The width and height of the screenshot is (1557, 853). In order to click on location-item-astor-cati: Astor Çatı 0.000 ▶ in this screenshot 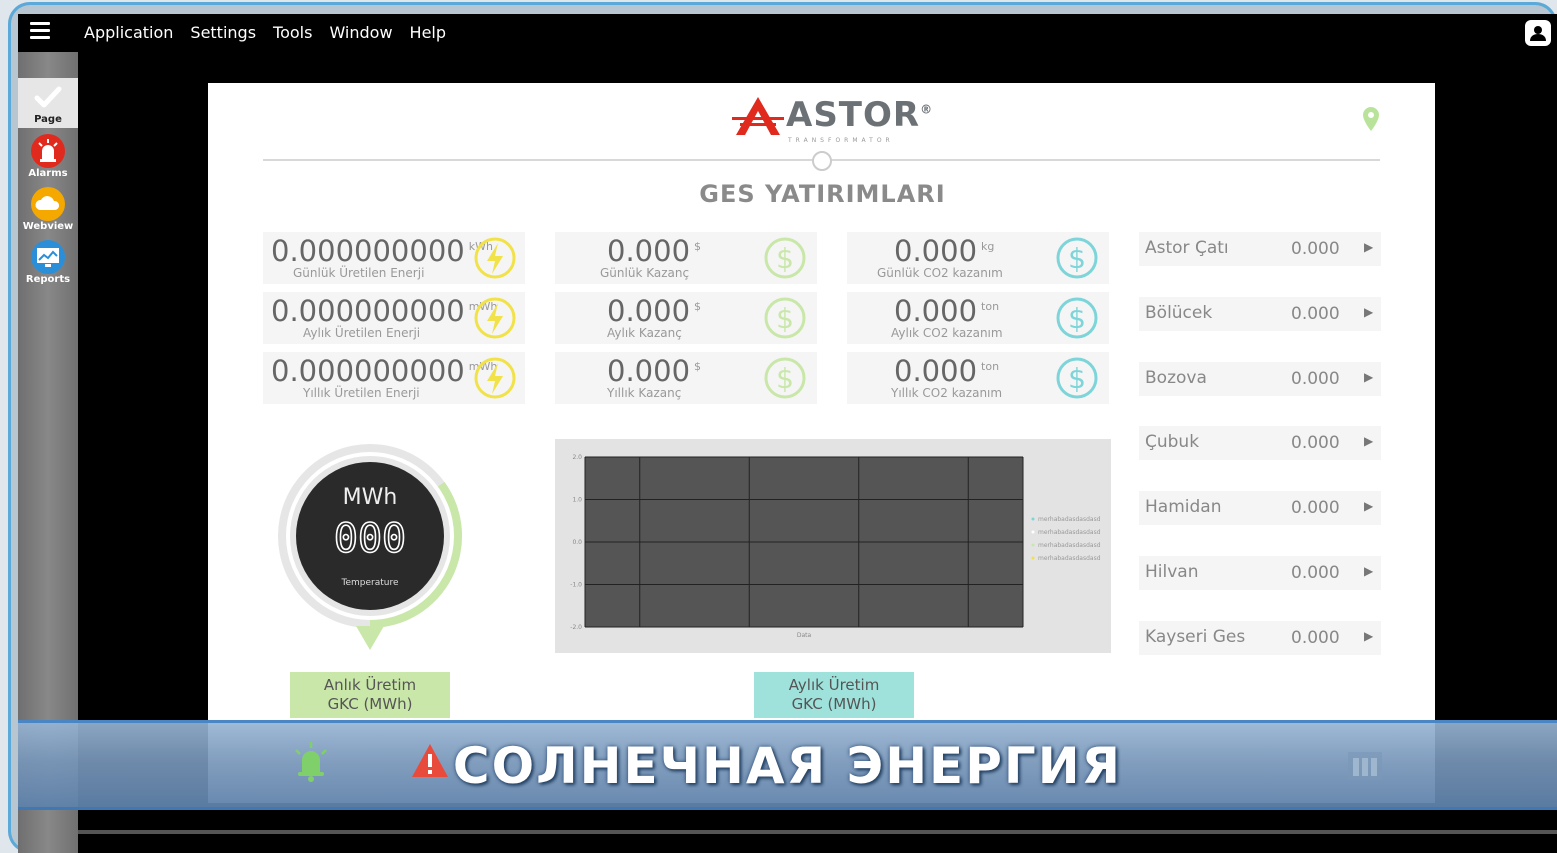, I will do `click(1260, 249)`.